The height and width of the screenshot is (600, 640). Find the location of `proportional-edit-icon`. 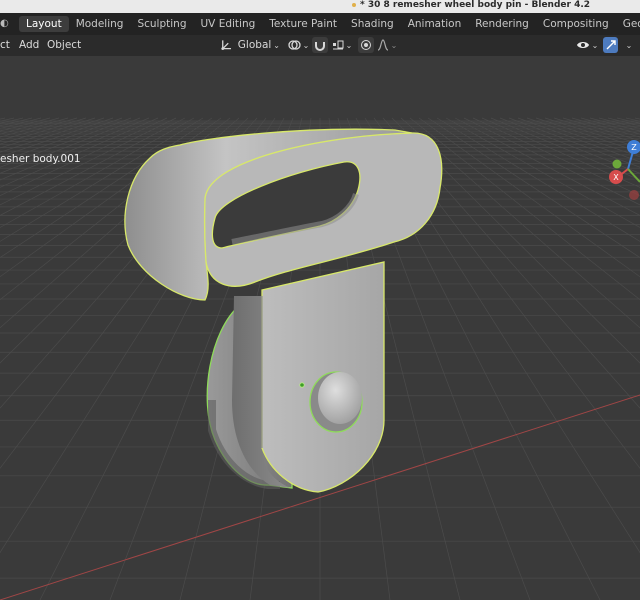

proportional-edit-icon is located at coordinates (366, 45).